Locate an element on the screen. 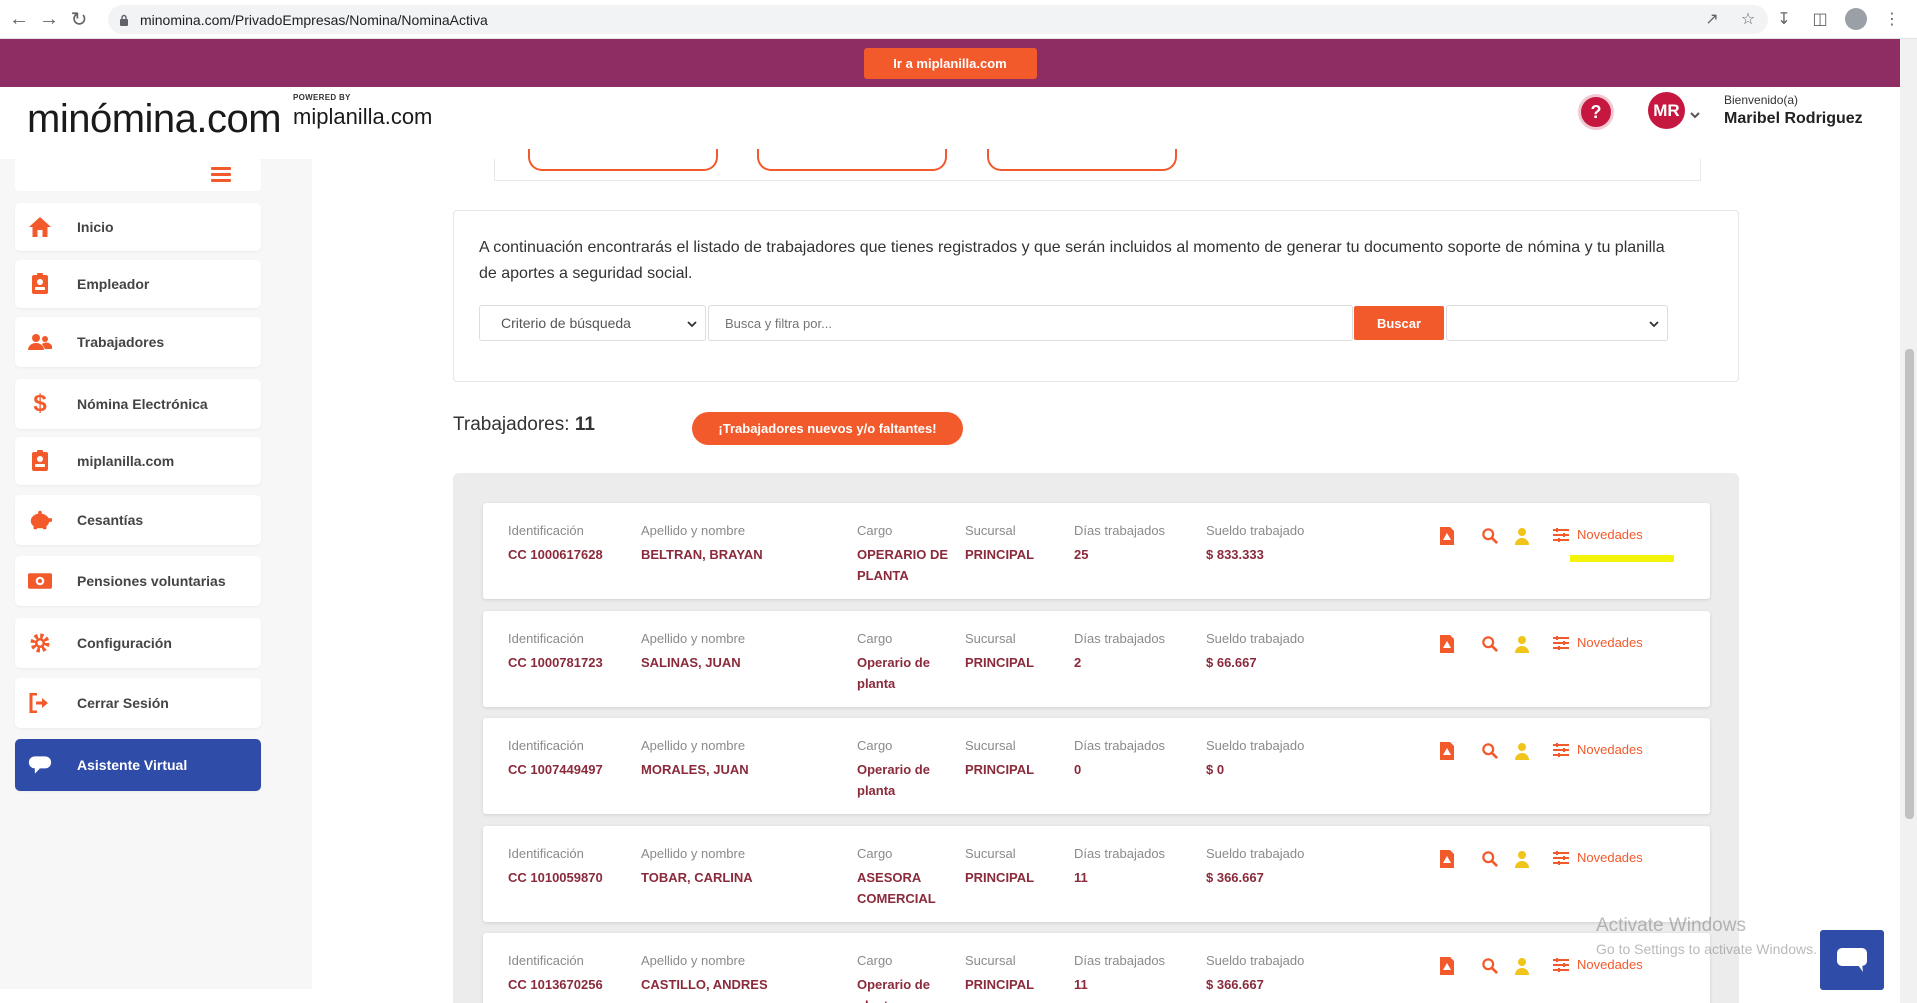 Image resolution: width=1917 pixels, height=1003 pixels. cargo-label: Cargo is located at coordinates (875, 638).